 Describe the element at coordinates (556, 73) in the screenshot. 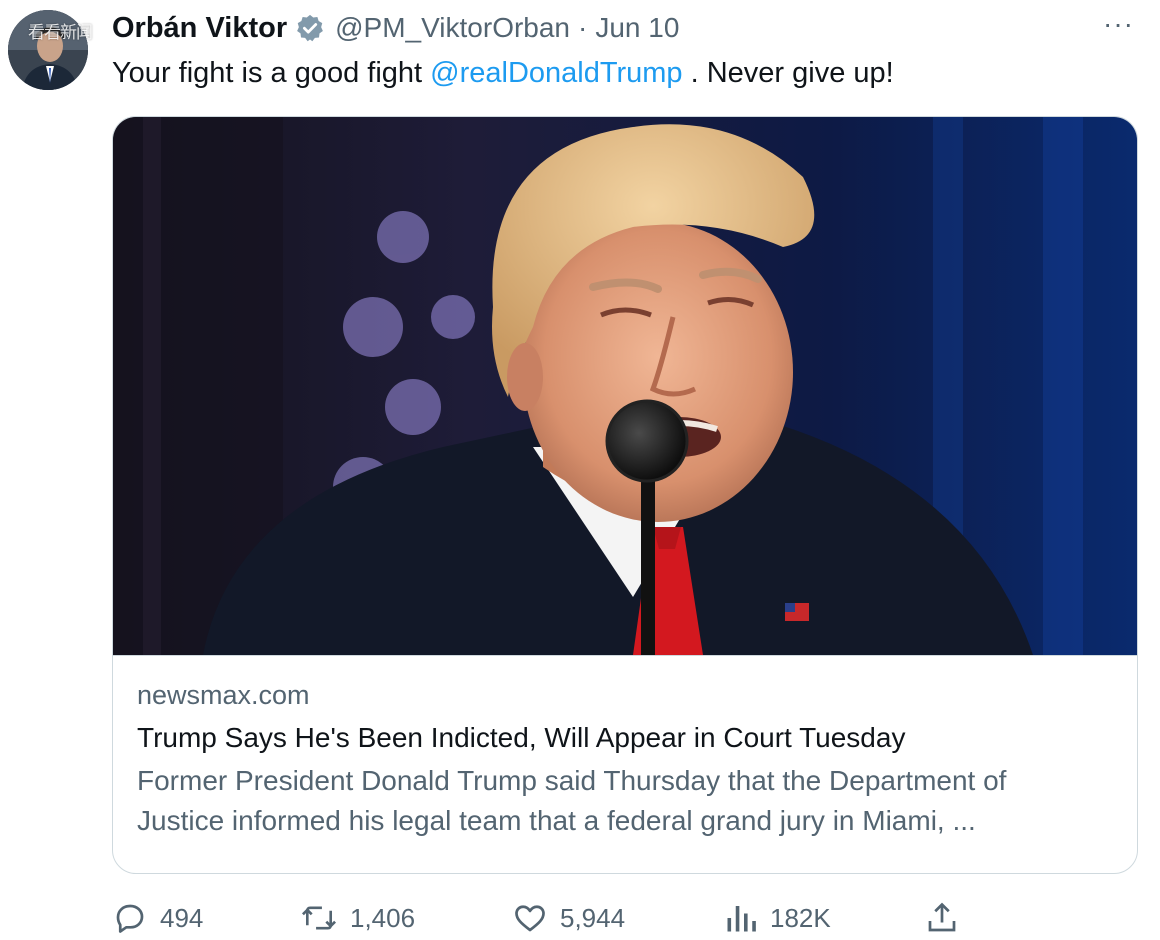

I see `mention-link: @realDonaldTrump` at that location.